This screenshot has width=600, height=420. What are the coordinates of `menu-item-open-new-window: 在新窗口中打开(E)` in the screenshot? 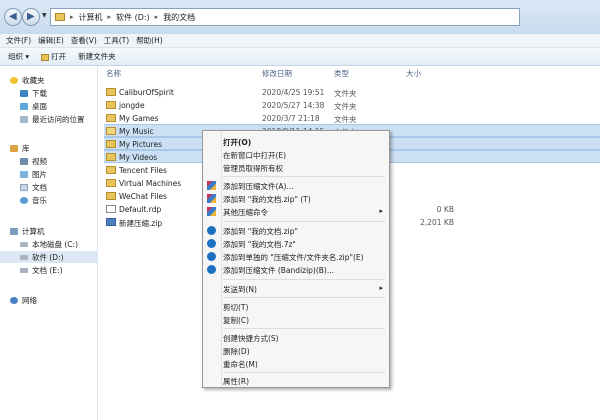 It's located at (254, 155).